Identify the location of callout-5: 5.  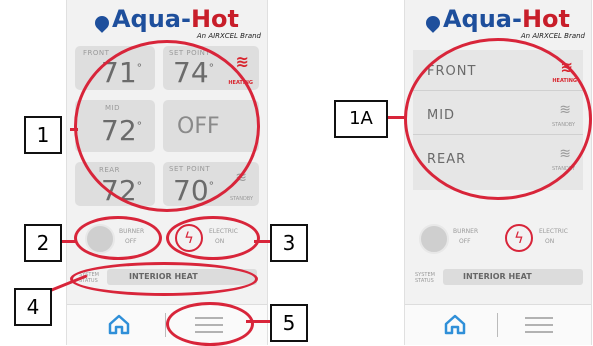
(289, 323).